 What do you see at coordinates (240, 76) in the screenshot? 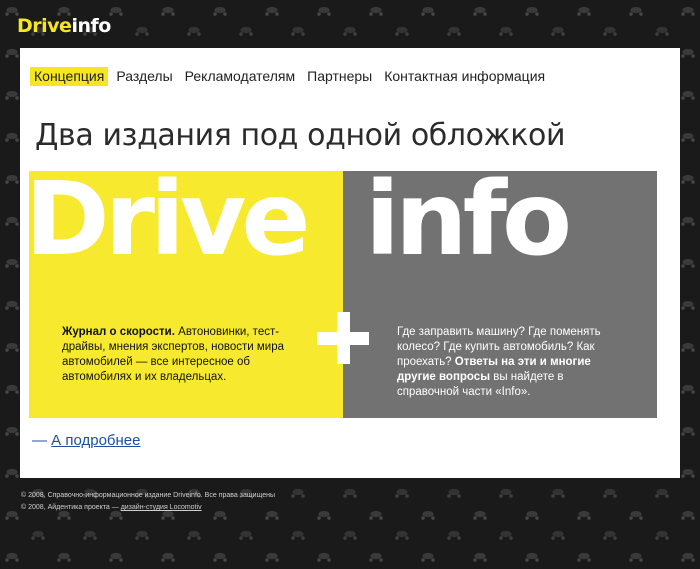
I see `nav-item-advertisers: Рекламодателям` at bounding box center [240, 76].